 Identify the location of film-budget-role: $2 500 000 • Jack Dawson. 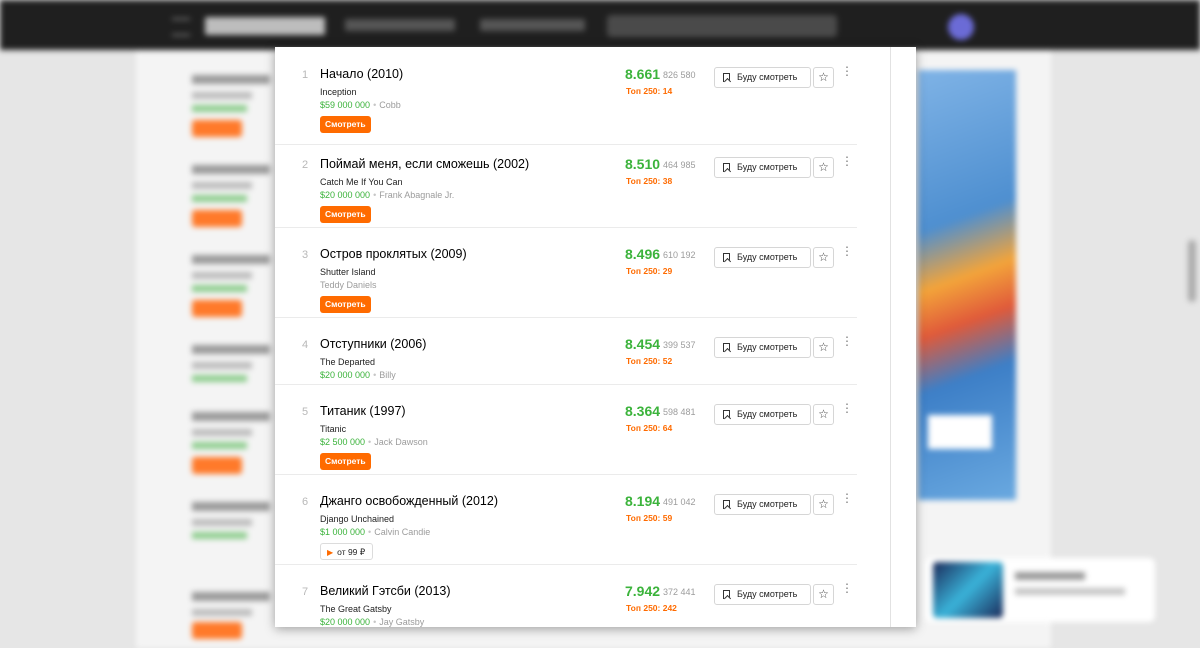
(374, 442).